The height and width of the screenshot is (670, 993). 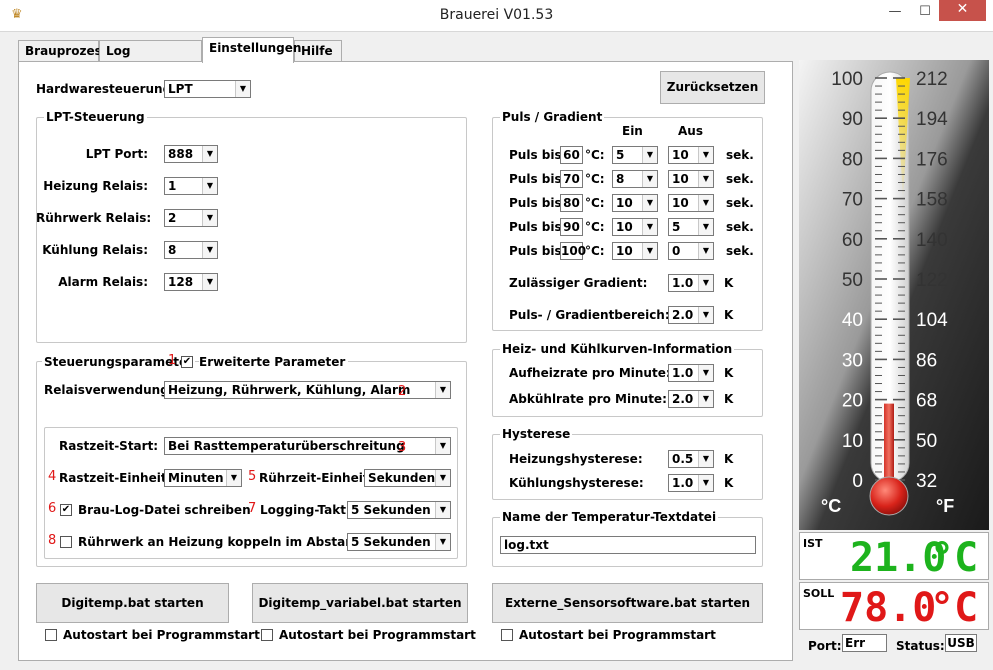 I want to click on textdatei-input: log.txt, so click(x=628, y=545).